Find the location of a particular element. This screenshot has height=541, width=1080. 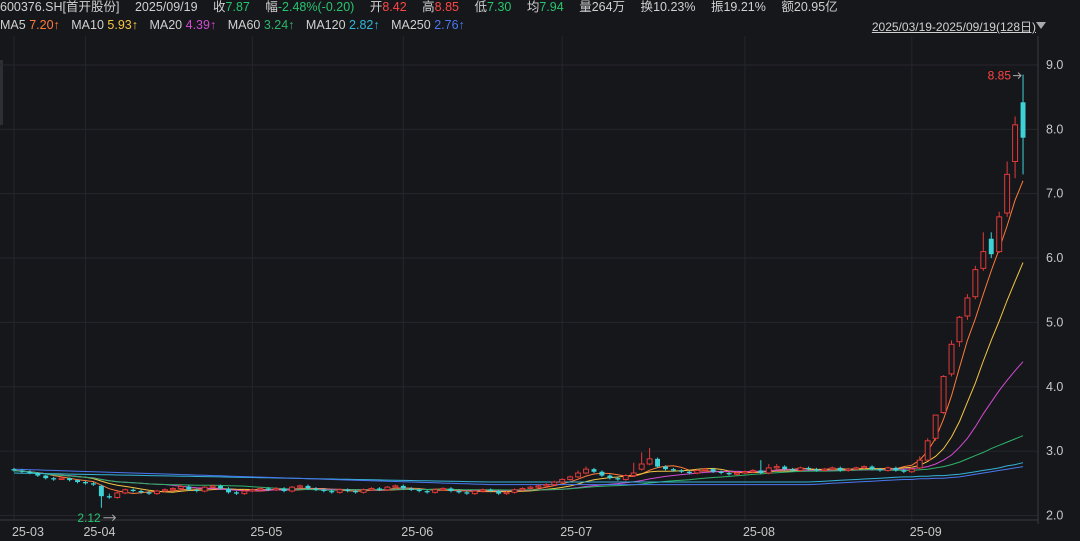

y-tick-label: 9.0 is located at coordinates (1054, 65).